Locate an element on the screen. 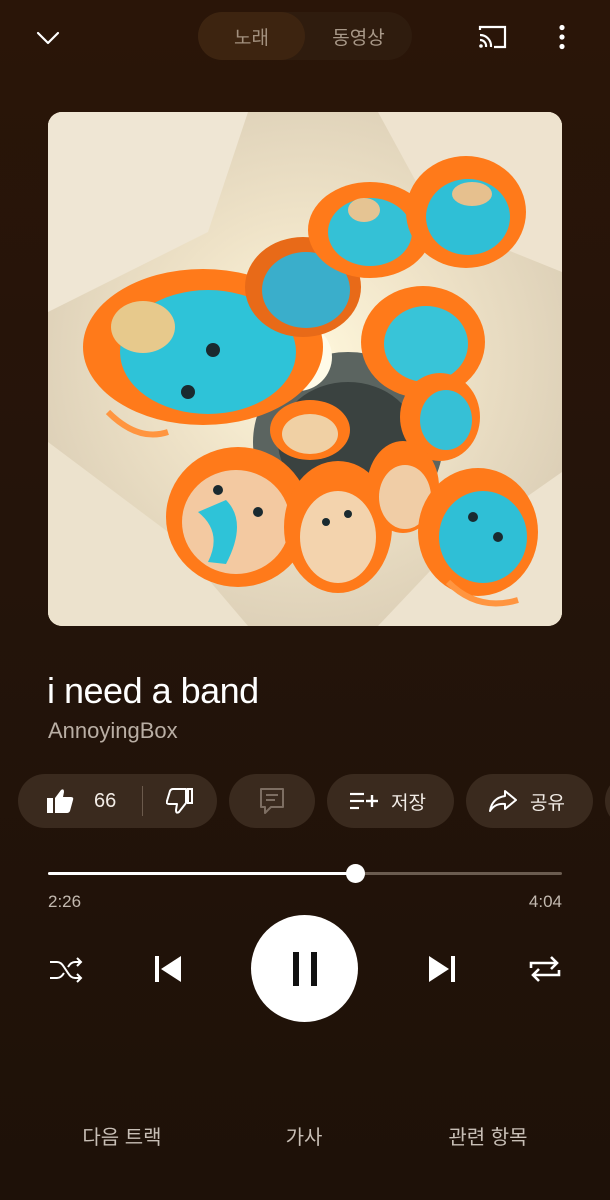  more-vert-icon is located at coordinates (562, 37).